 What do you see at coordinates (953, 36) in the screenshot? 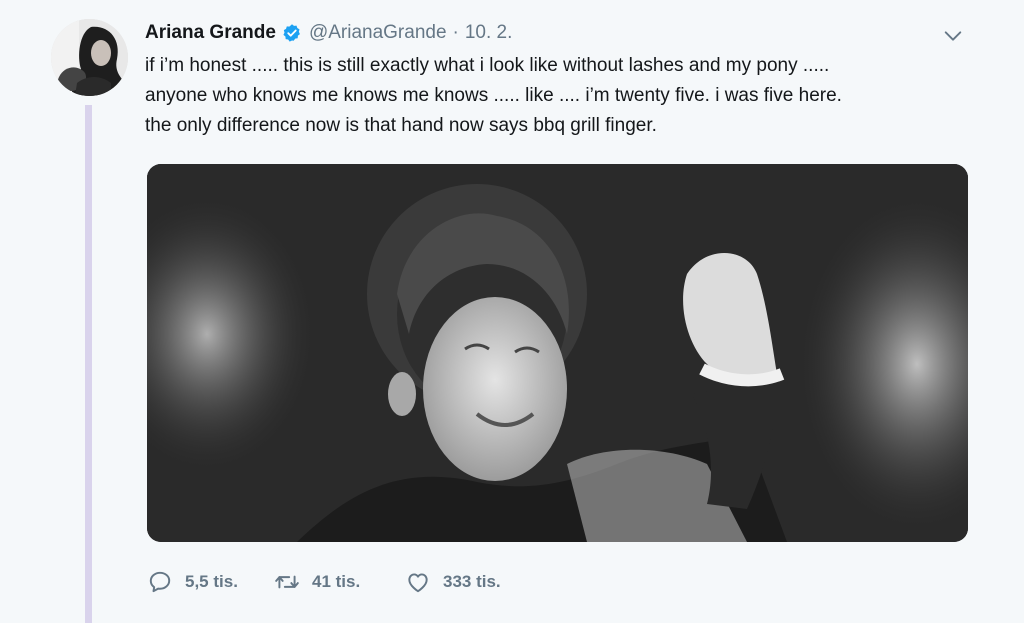
I see `chevron-down-icon` at bounding box center [953, 36].